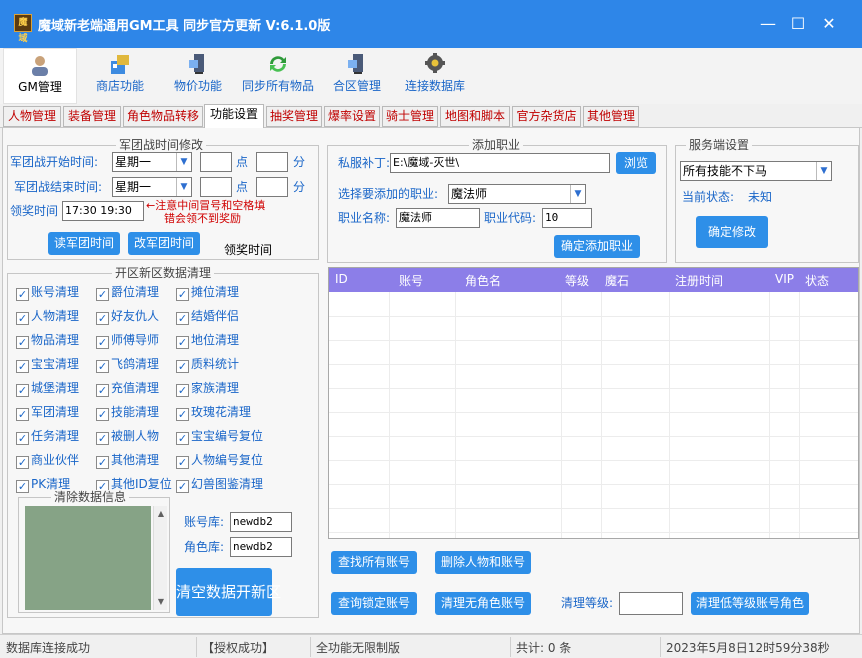  I want to click on cleanup-checkbox: ✓ 商业伙伴, so click(47, 460).